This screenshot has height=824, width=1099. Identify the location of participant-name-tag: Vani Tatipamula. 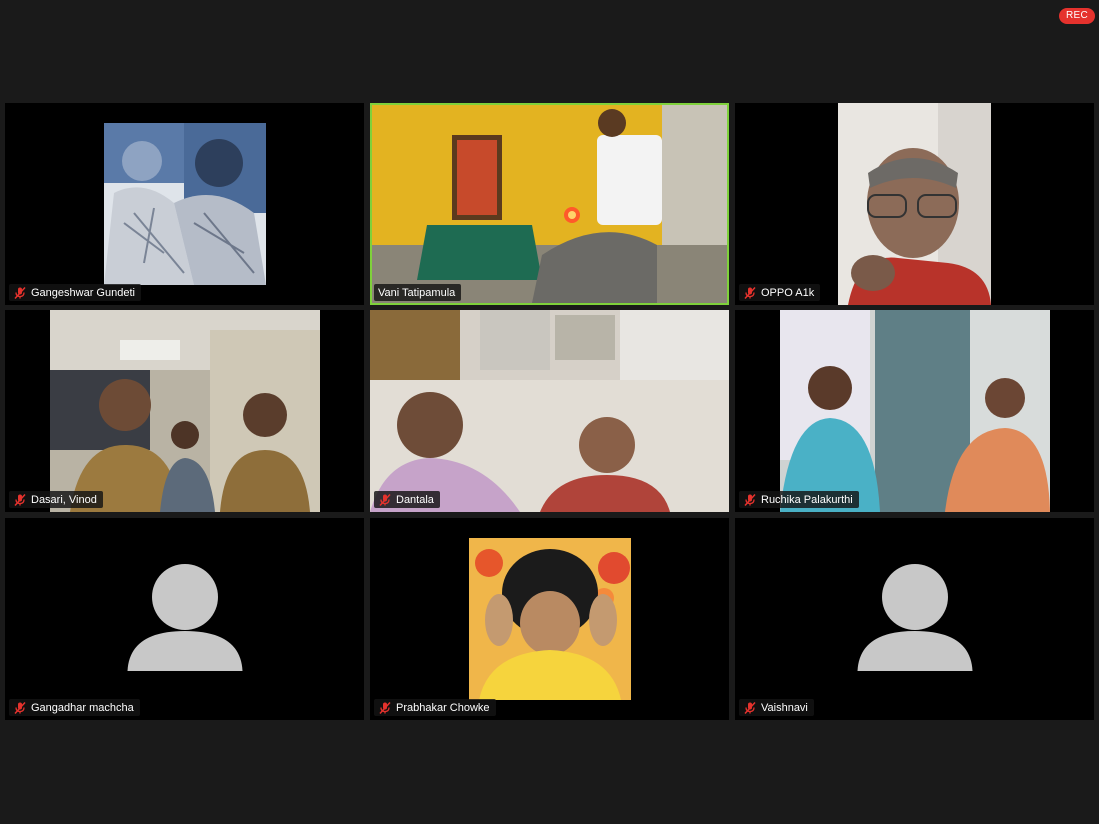
(418, 292).